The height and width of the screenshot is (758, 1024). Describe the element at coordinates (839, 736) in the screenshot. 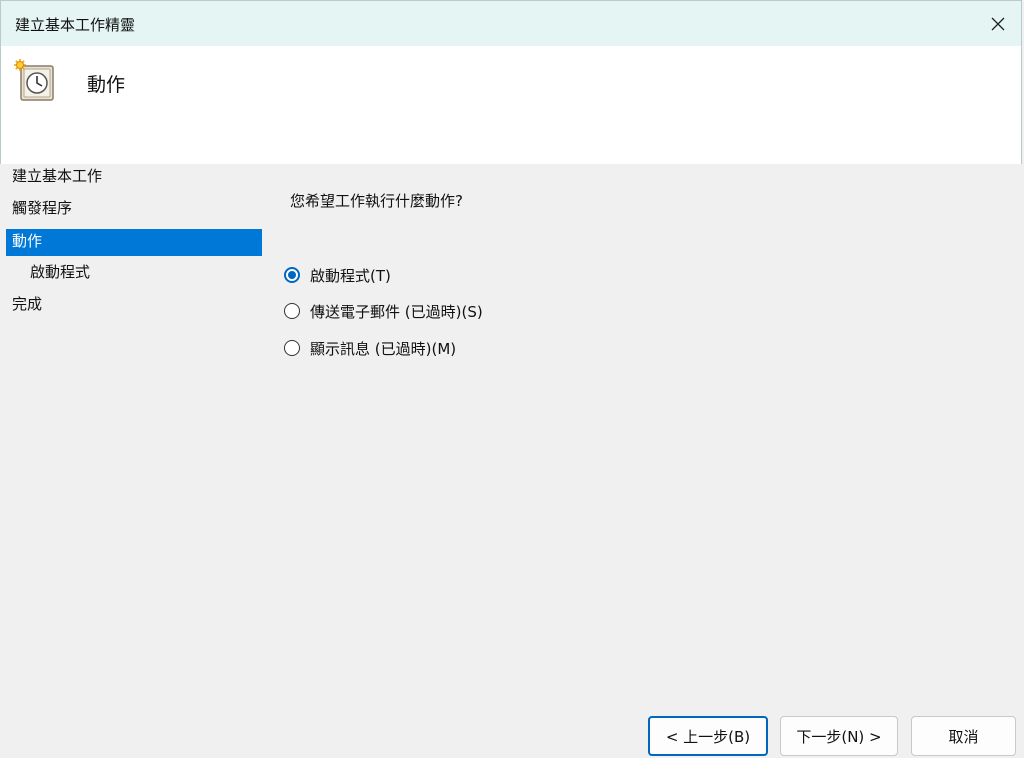

I see `next-button: 下一步(N) >` at that location.